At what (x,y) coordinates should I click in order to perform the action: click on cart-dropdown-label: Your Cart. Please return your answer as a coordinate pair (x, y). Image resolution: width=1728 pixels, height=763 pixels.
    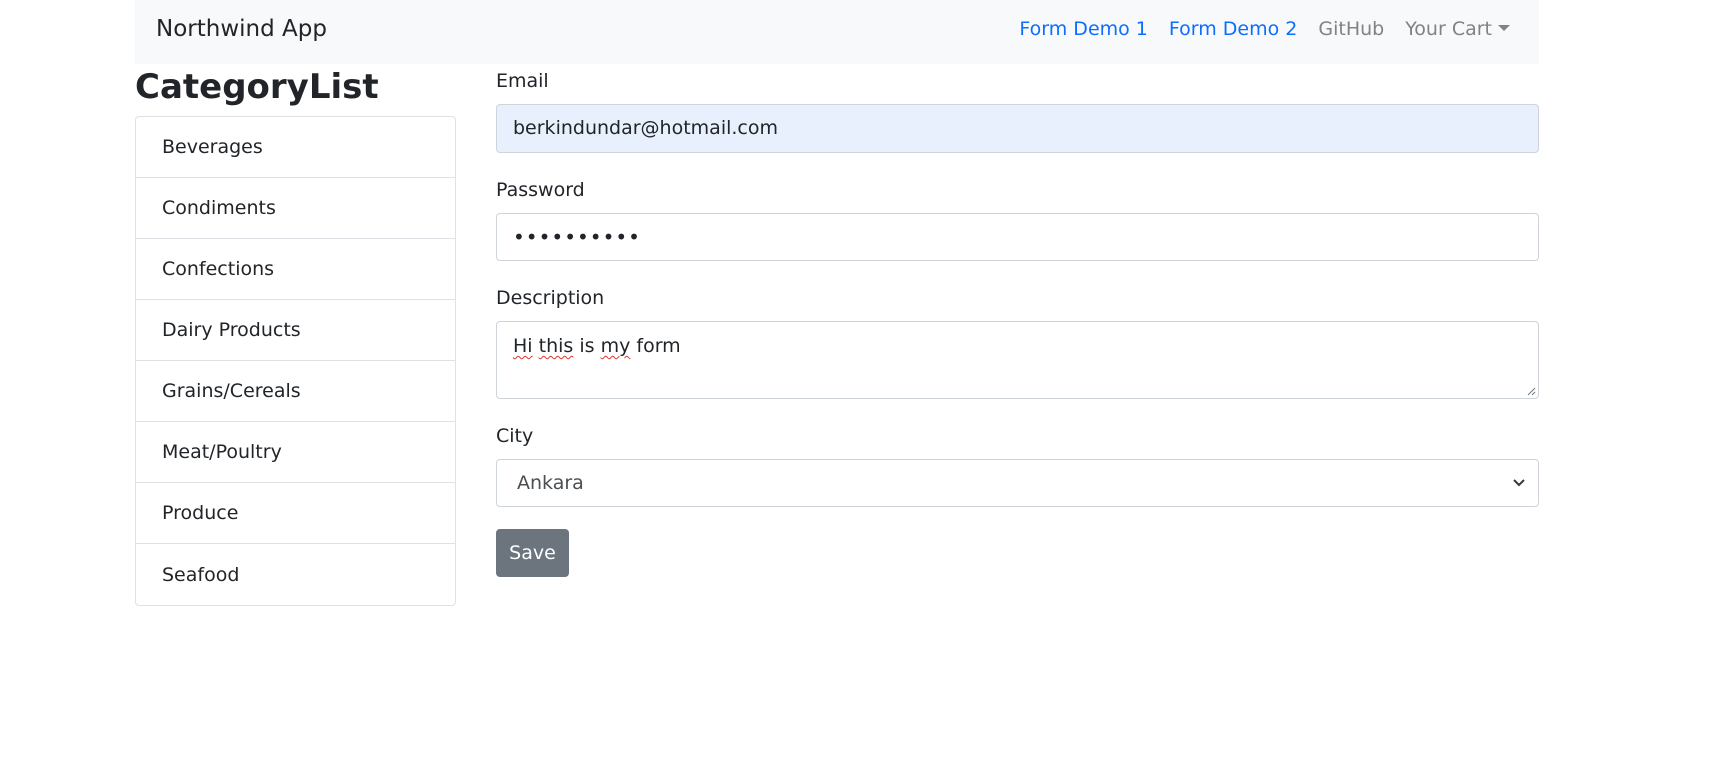
    Looking at the image, I should click on (1448, 29).